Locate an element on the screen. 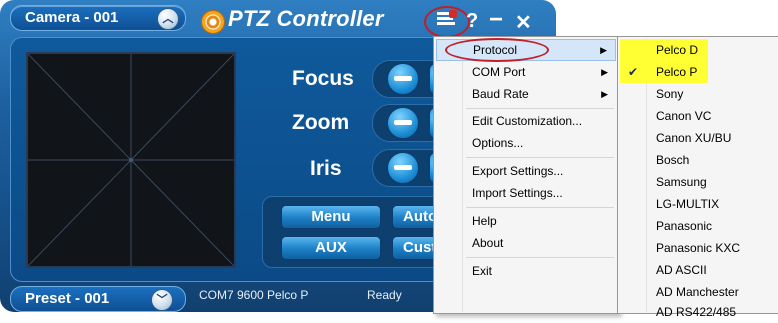 The width and height of the screenshot is (778, 323). help-icon: ? is located at coordinates (472, 21).